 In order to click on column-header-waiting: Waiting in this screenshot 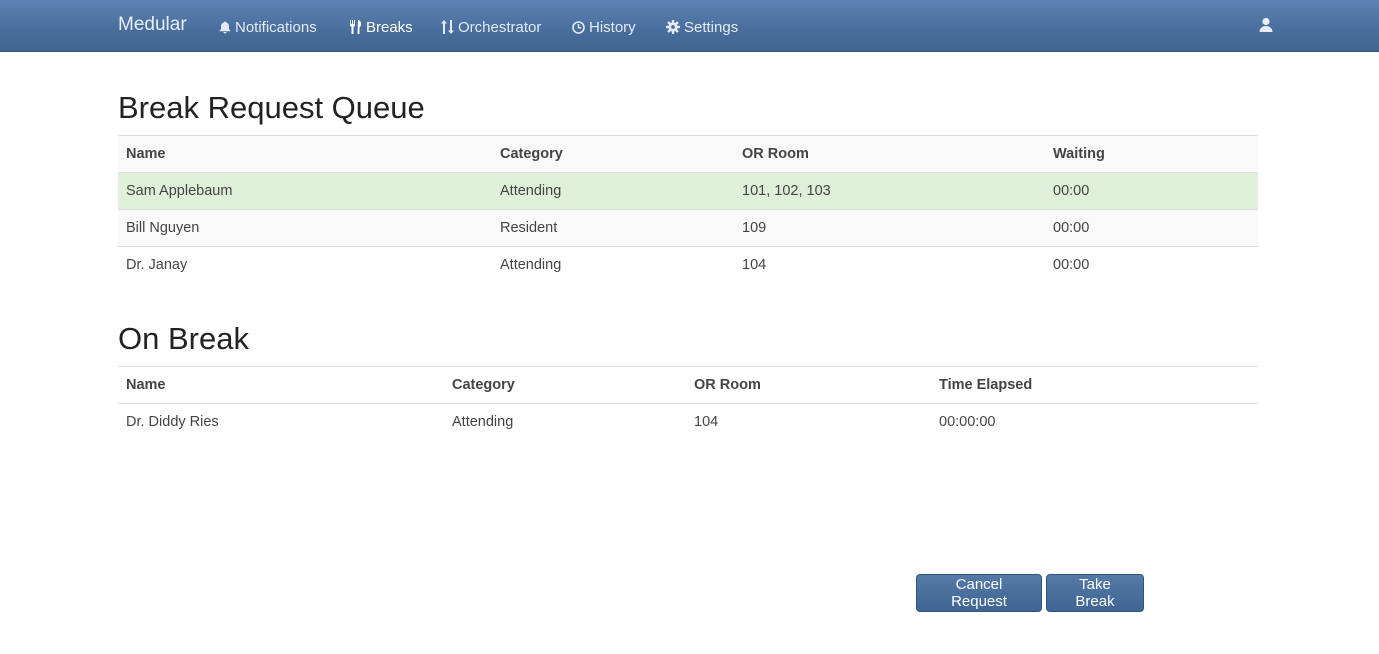, I will do `click(1151, 154)`.